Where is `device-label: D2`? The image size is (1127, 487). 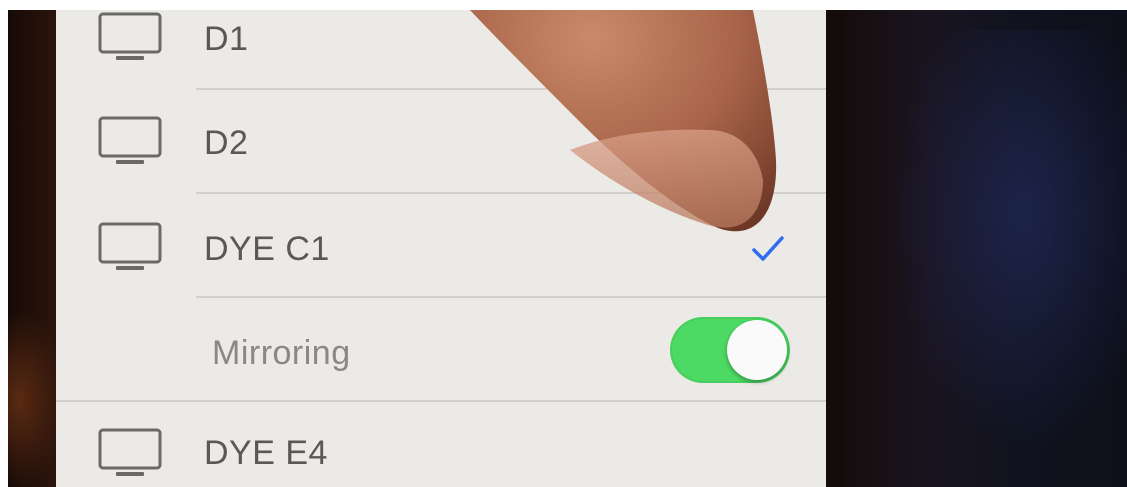 device-label: D2 is located at coordinates (226, 143).